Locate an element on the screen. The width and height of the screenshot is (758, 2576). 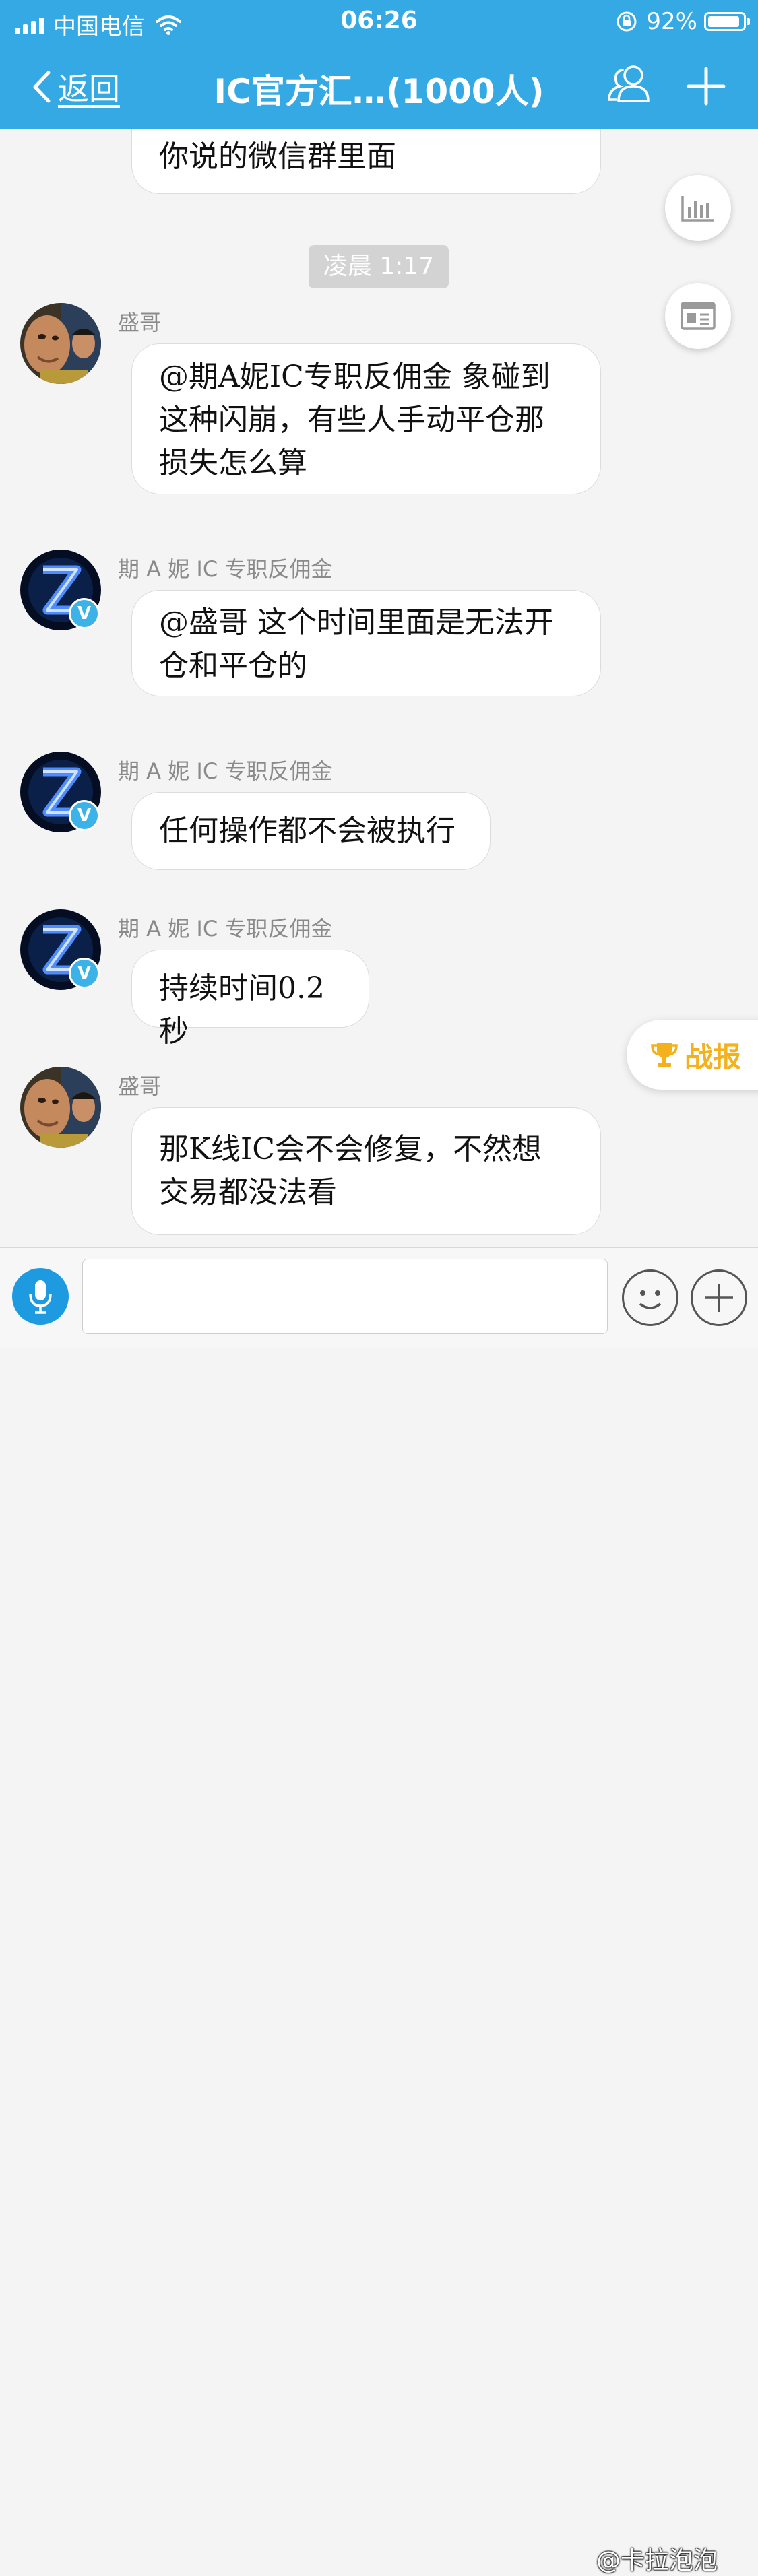
more-button is located at coordinates (719, 1297).